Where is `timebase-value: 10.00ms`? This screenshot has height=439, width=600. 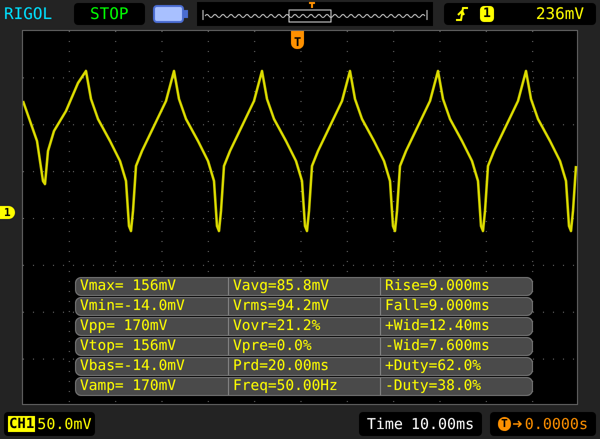
timebase-value: 10.00ms is located at coordinates (442, 424).